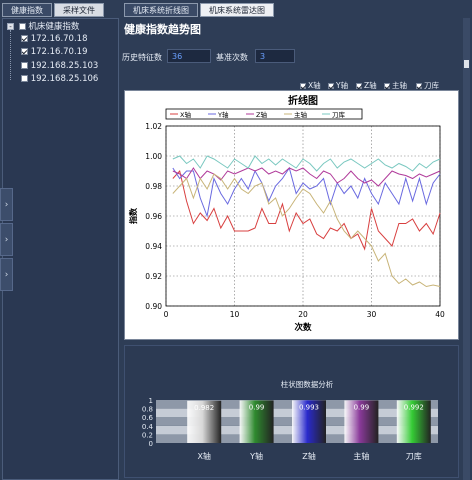 The height and width of the screenshot is (480, 472). What do you see at coordinates (79, 10) in the screenshot?
I see `tab-sample-files: 采样文件` at bounding box center [79, 10].